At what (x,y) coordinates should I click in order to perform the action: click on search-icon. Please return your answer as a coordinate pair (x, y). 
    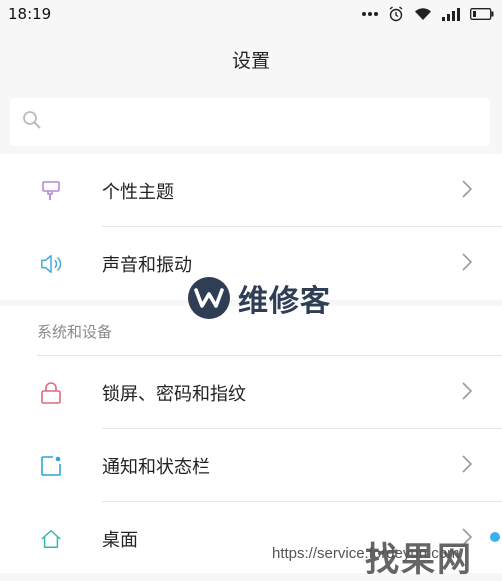
    Looking at the image, I should click on (32, 122).